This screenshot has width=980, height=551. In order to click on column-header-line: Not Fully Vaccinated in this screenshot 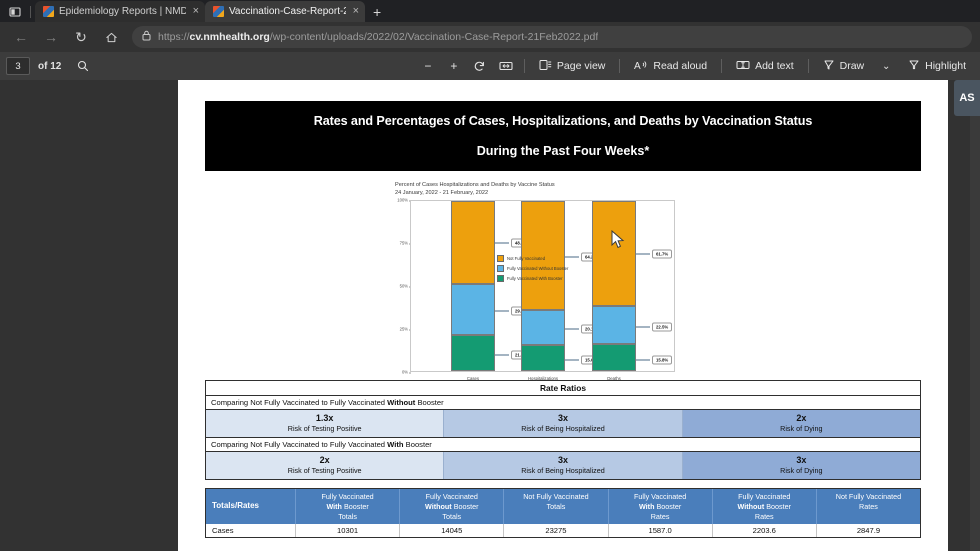, I will do `click(868, 497)`.